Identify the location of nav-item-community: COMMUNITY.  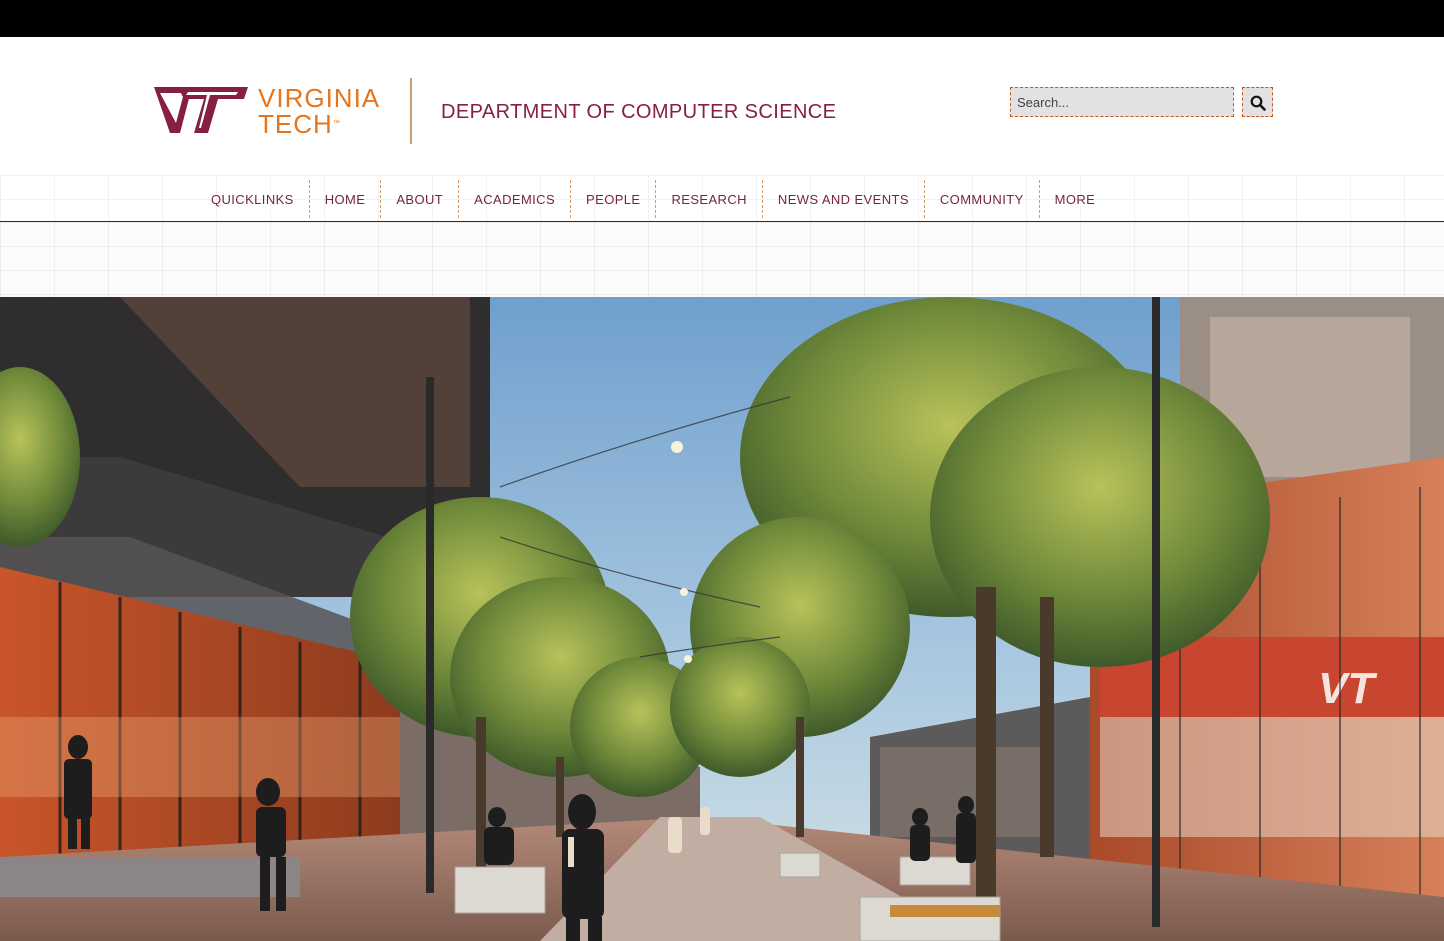
(982, 199).